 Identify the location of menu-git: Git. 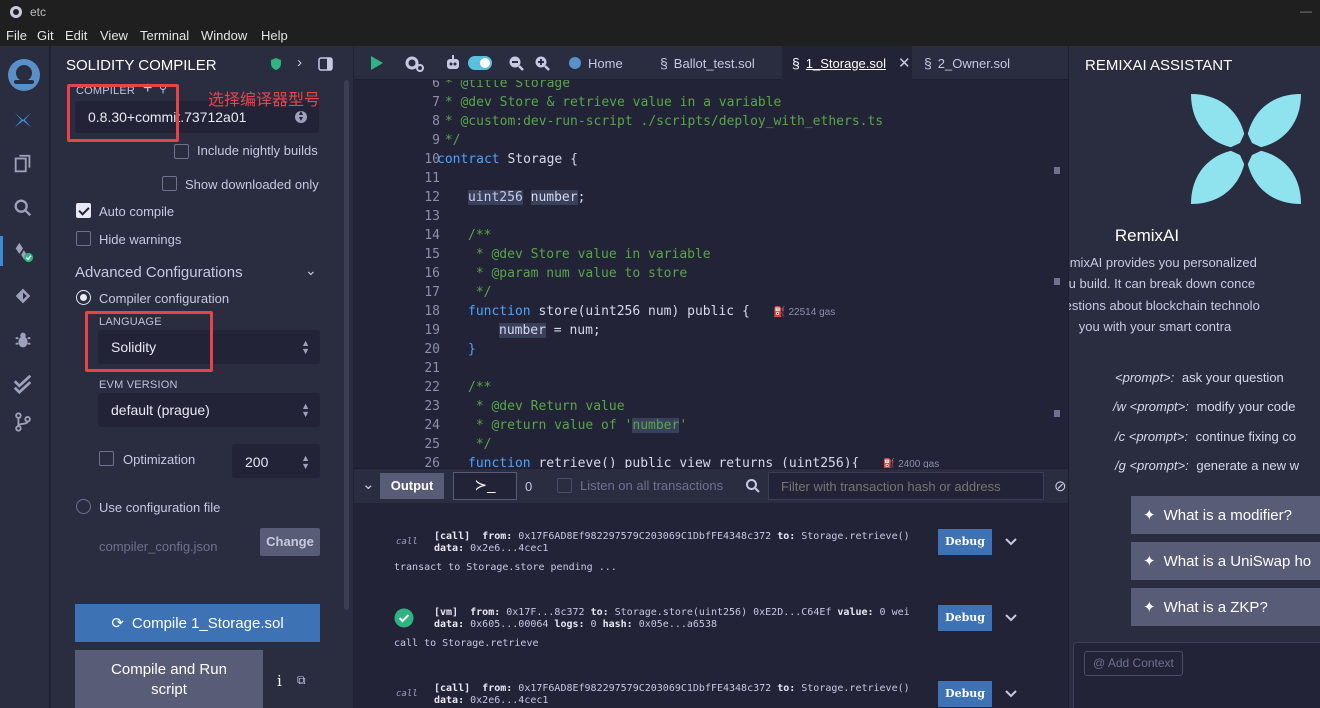
(45, 35).